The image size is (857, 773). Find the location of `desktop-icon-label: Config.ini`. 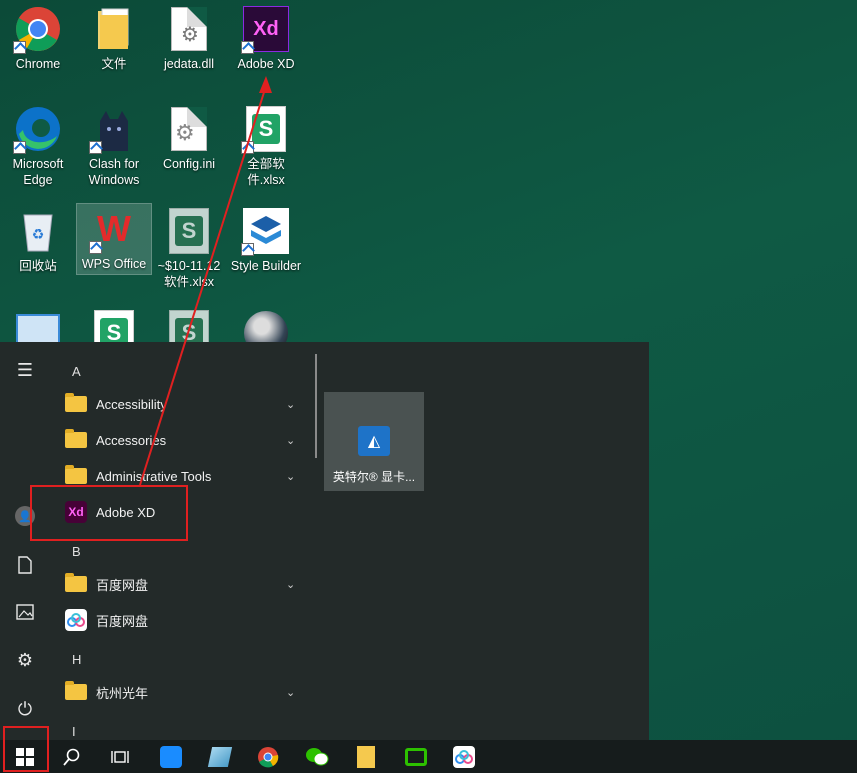

desktop-icon-label: Config.ini is located at coordinates (189, 164).